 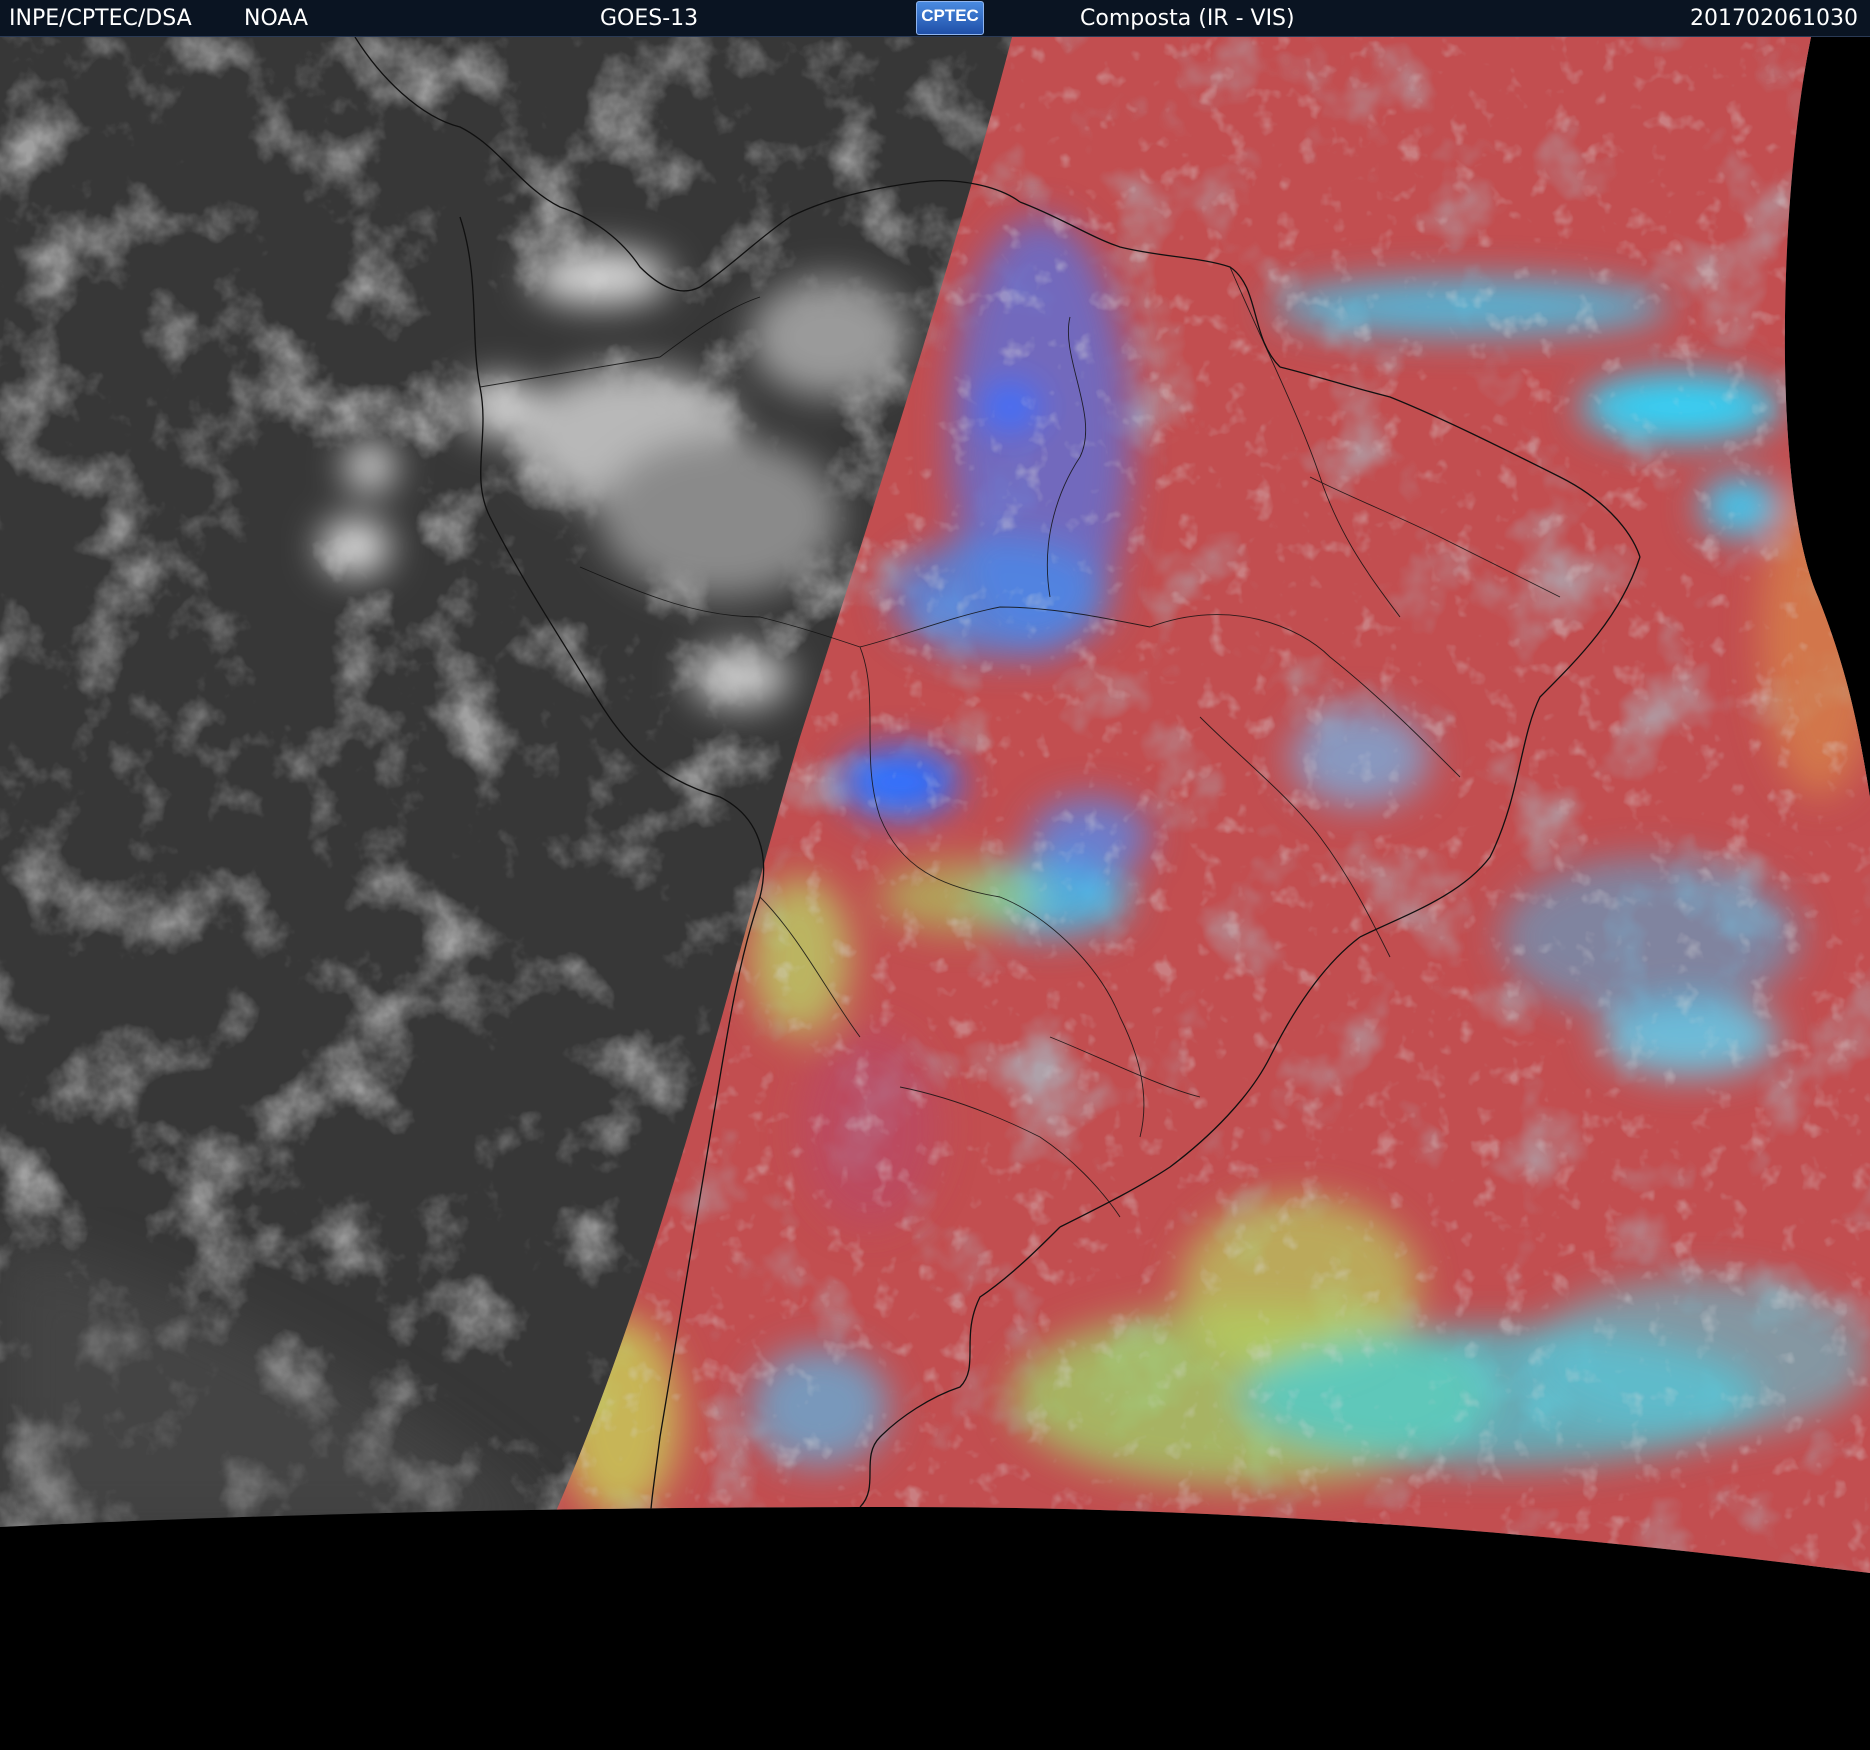 I want to click on agency-label: INPE/CPTEC/DSA, so click(x=100, y=18).